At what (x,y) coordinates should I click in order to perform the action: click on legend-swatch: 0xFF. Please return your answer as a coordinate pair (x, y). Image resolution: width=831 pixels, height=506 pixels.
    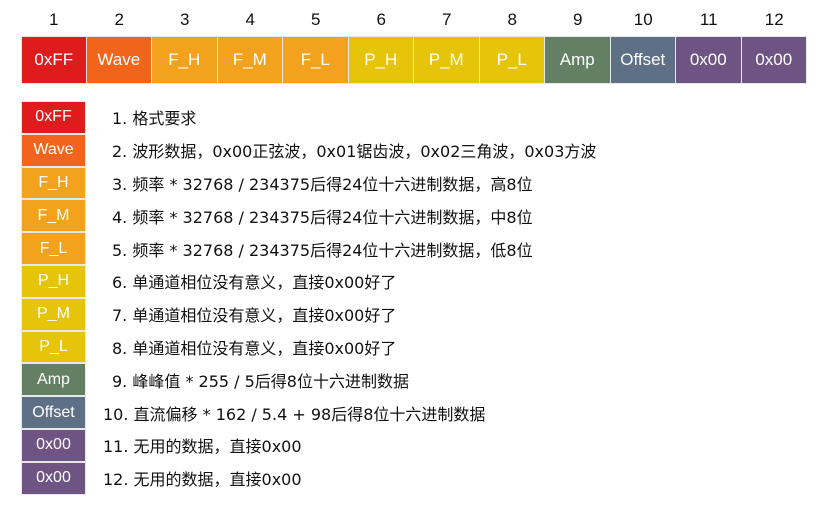
    Looking at the image, I should click on (53, 117).